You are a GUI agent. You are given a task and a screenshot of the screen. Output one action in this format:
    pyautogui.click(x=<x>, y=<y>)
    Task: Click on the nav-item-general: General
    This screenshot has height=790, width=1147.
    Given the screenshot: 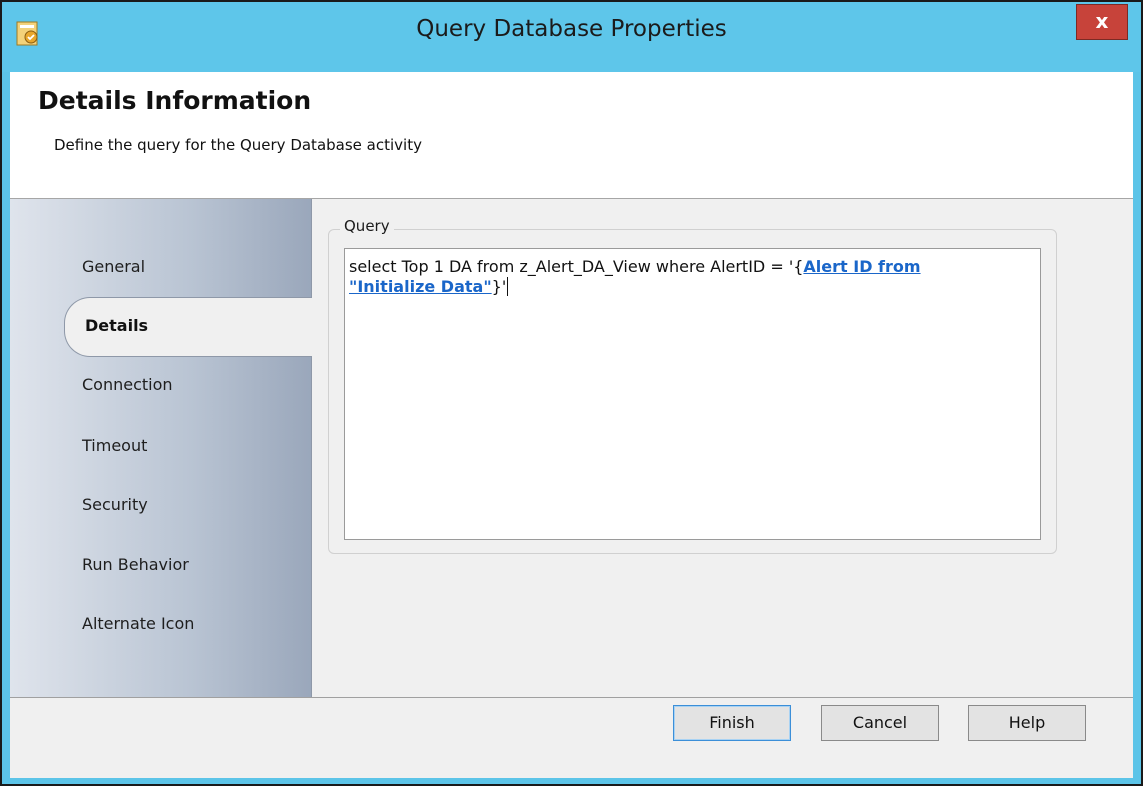 What is the action you would take?
    pyautogui.click(x=113, y=266)
    